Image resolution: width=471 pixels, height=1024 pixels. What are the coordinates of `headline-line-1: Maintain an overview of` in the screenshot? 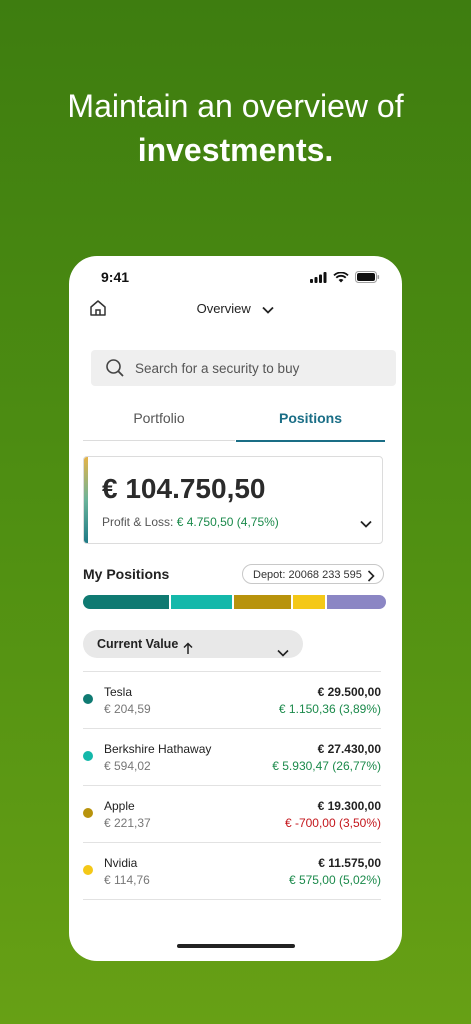 It's located at (235, 106).